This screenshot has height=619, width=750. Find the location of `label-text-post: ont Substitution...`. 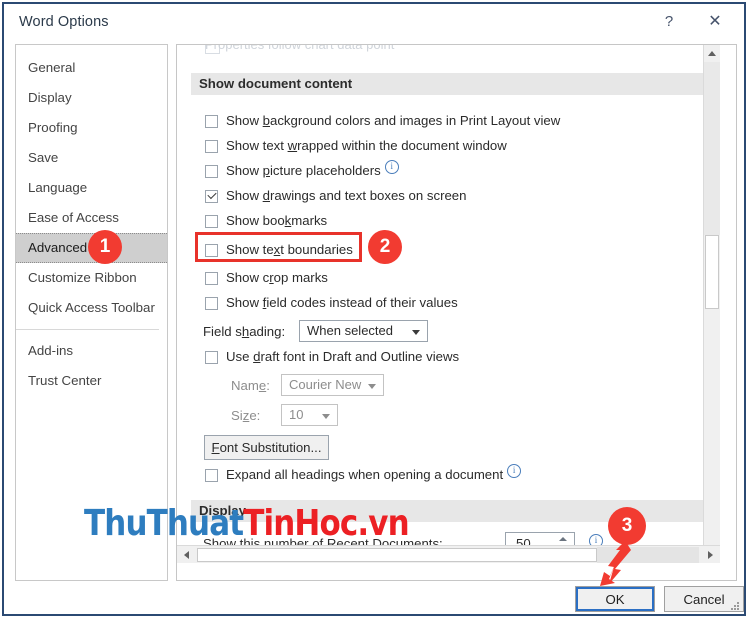

label-text-post: ont Substitution... is located at coordinates (270, 447).